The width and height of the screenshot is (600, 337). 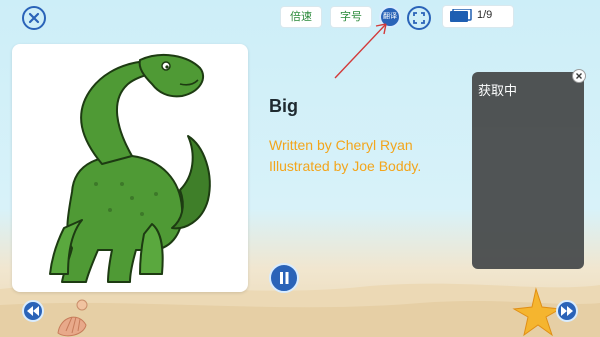 I want to click on close-button, so click(x=34, y=18).